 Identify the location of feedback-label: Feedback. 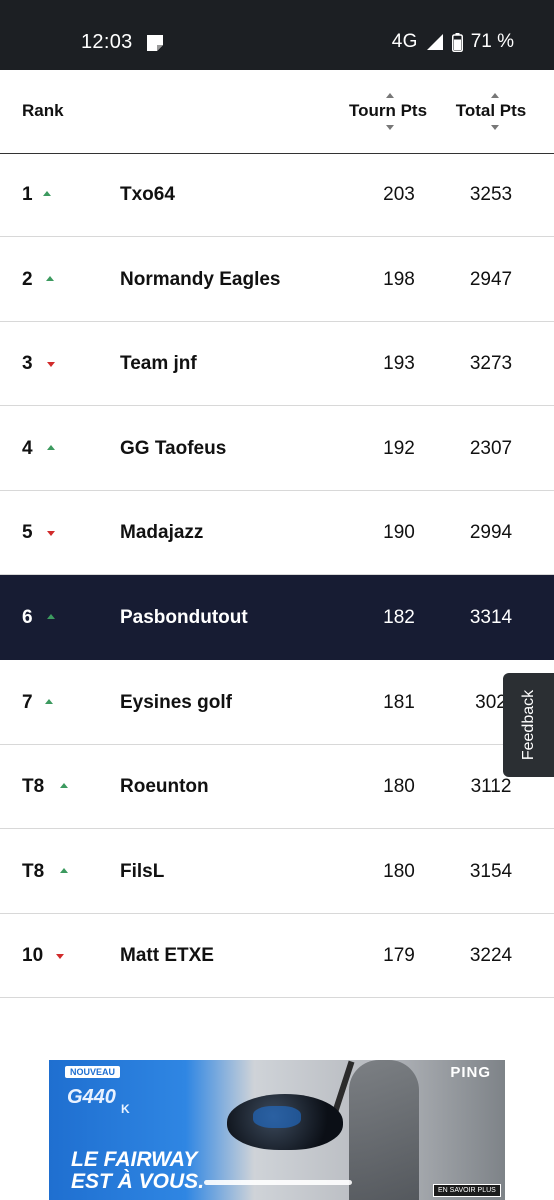
(528, 725).